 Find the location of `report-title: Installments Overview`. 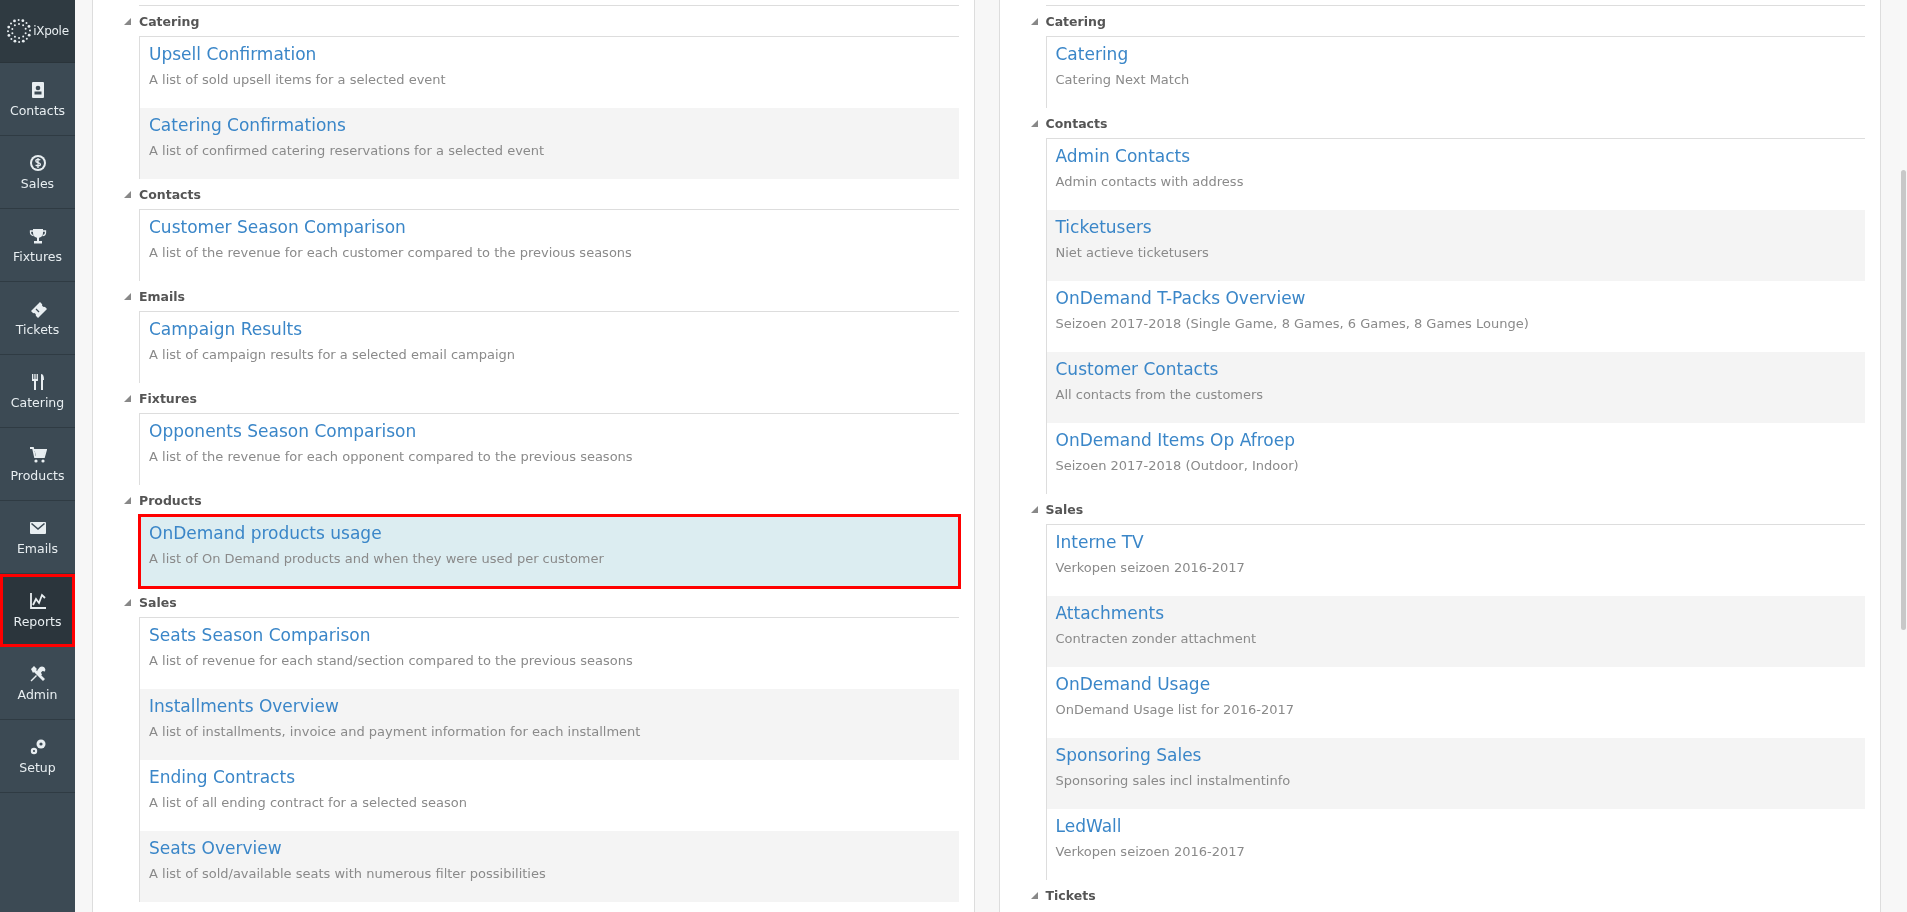

report-title: Installments Overview is located at coordinates (244, 706).